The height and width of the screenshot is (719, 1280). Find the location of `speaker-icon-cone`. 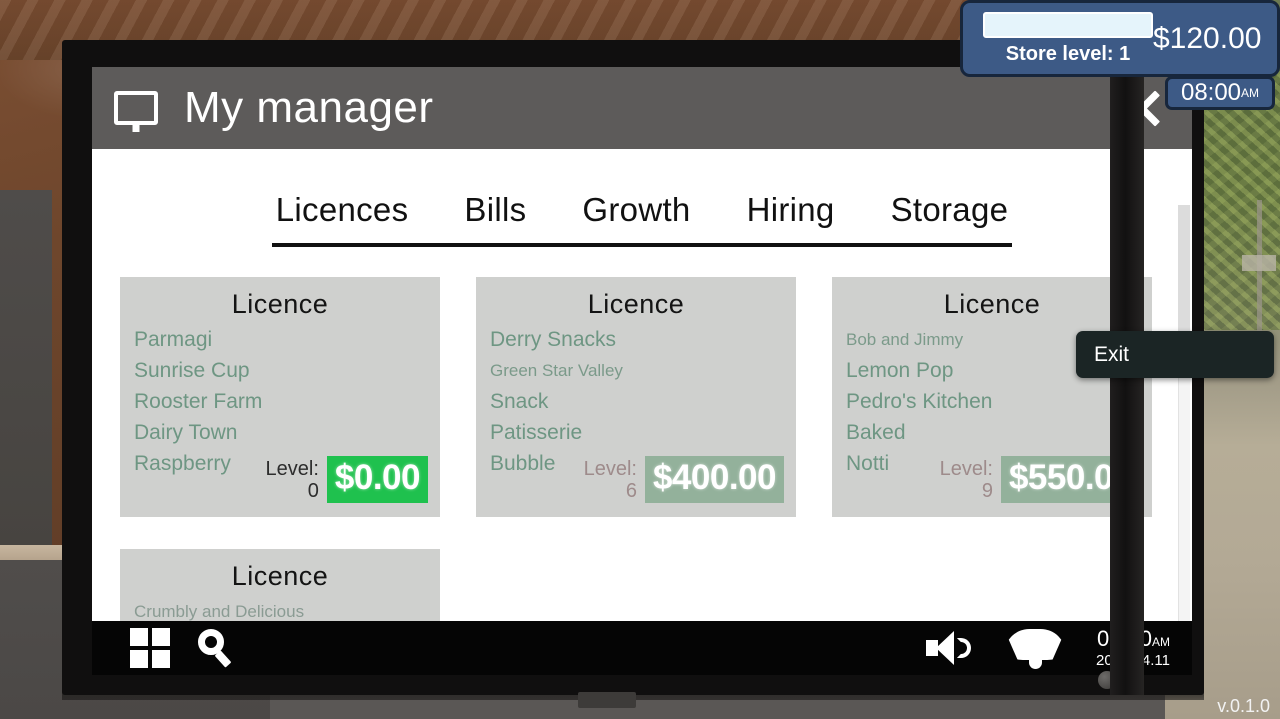

speaker-icon-cone is located at coordinates (945, 648).